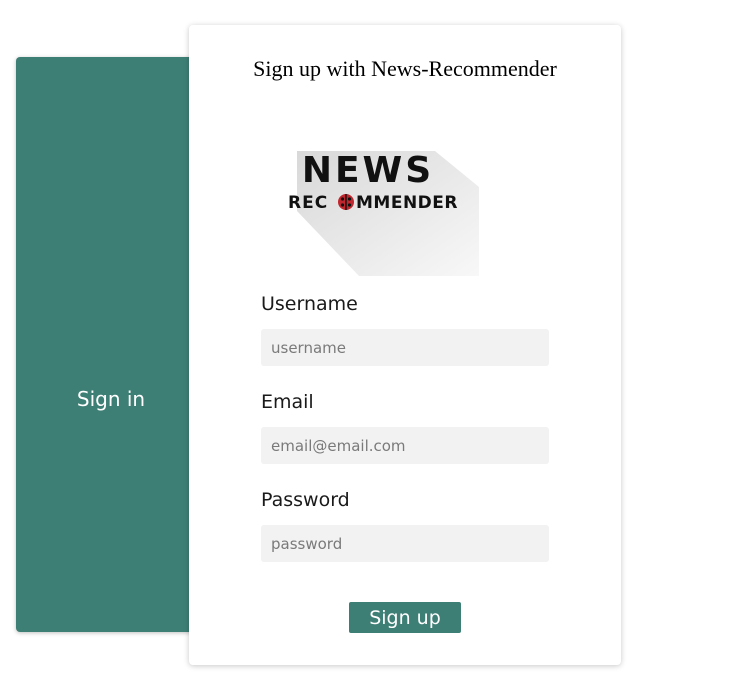 The image size is (730, 696). What do you see at coordinates (308, 203) in the screenshot?
I see `logo-line-rec: REC` at bounding box center [308, 203].